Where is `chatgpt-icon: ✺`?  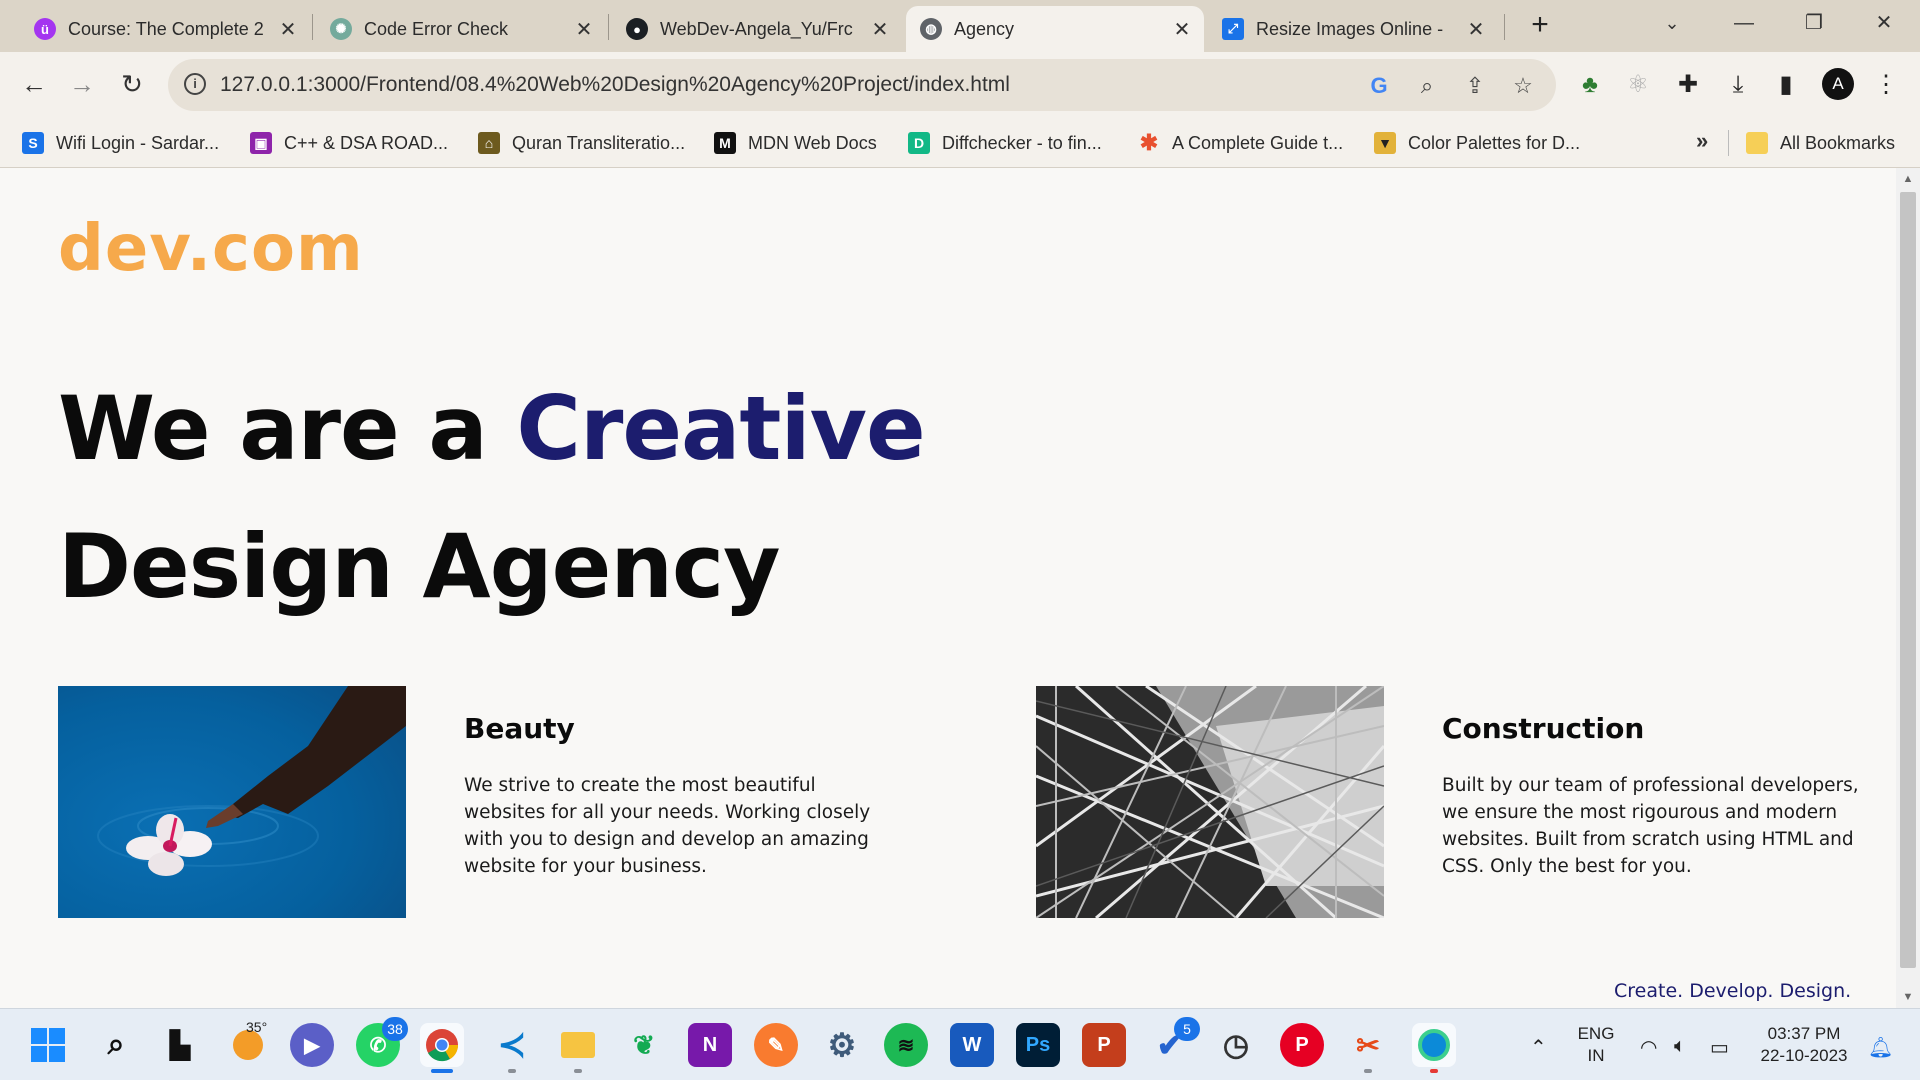 chatgpt-icon: ✺ is located at coordinates (341, 29).